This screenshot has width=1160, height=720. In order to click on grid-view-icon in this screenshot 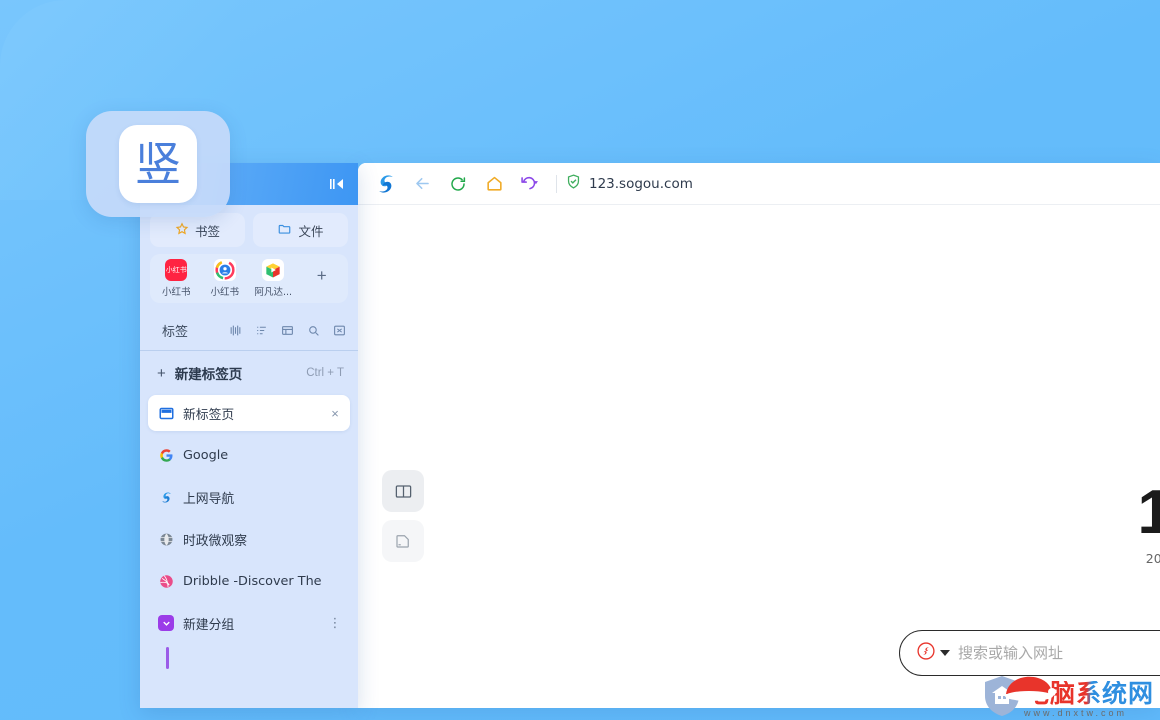, I will do `click(287, 331)`.